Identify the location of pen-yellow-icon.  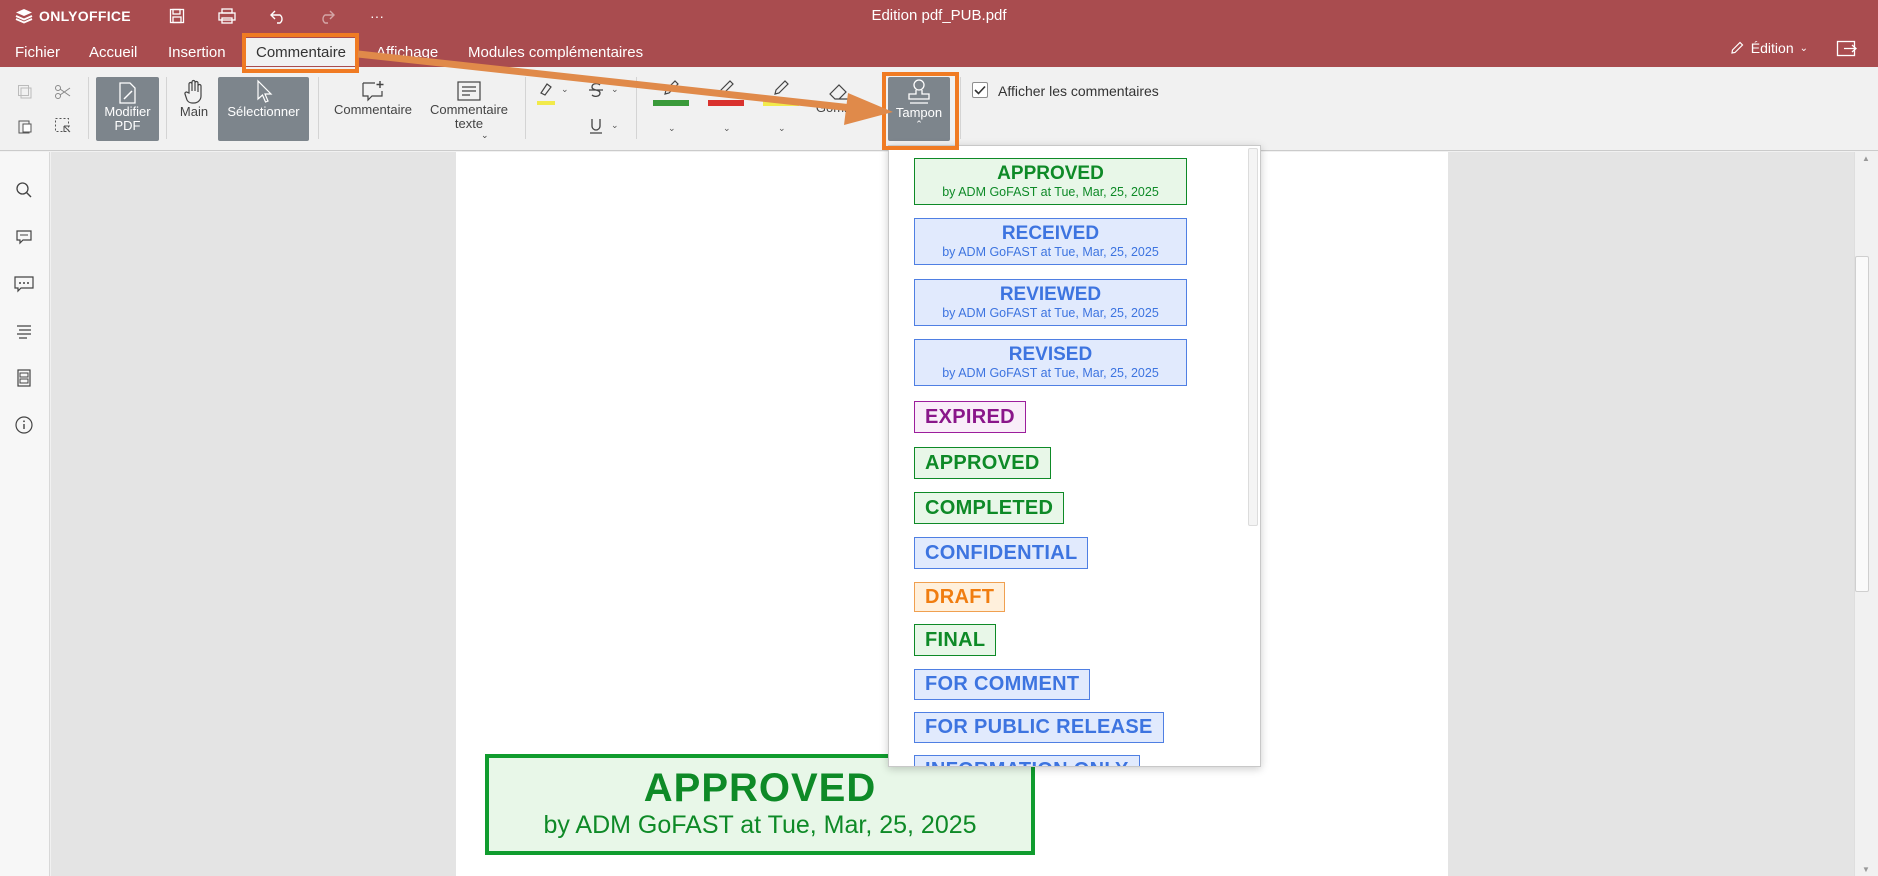
(781, 88).